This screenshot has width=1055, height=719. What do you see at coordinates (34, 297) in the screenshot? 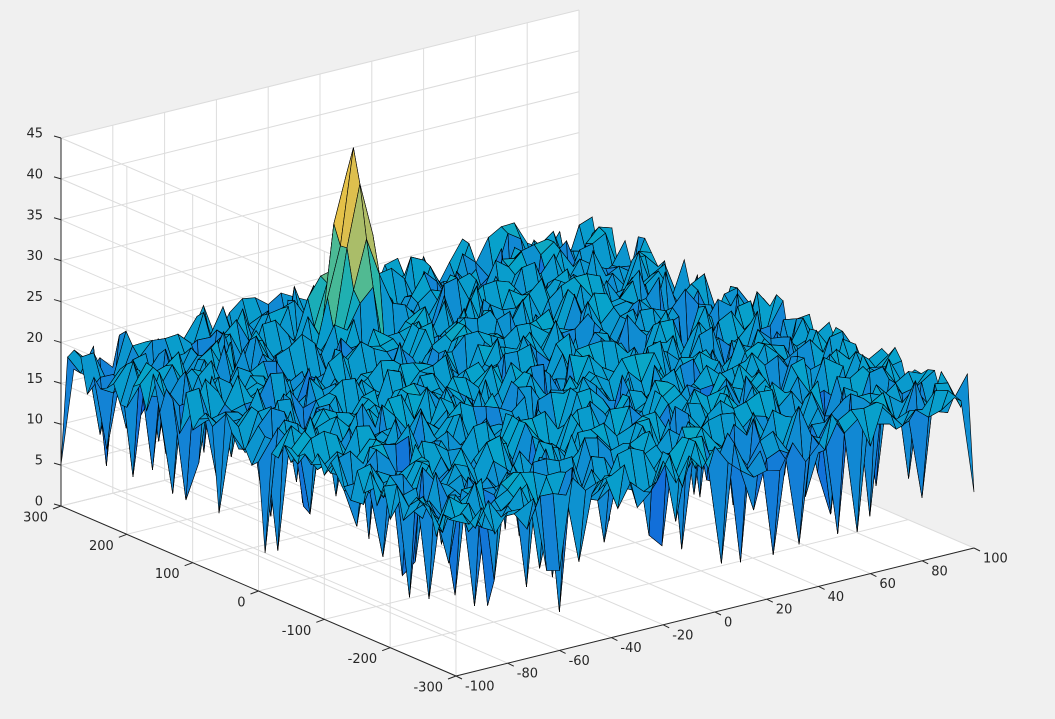
I see `z-tick-label: 25` at bounding box center [34, 297].